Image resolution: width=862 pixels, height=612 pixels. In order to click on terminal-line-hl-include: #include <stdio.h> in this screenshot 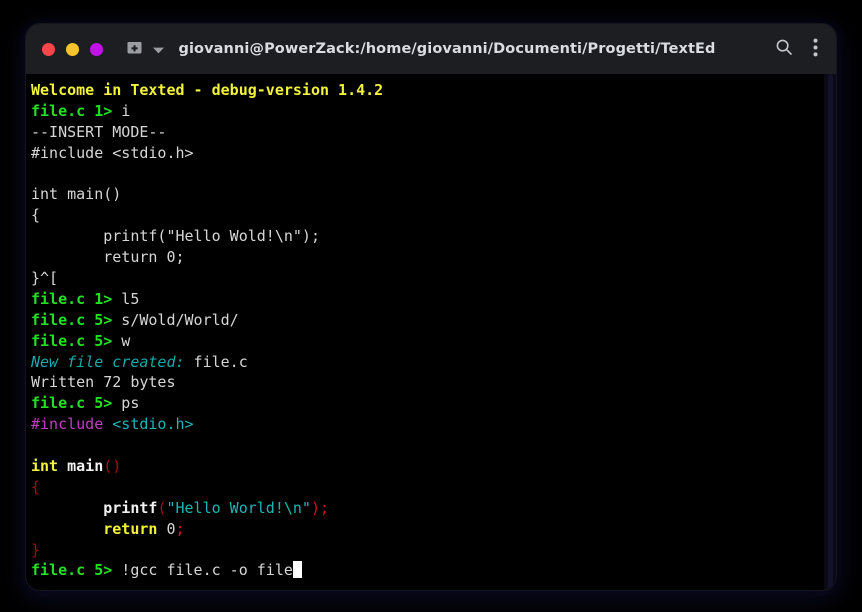, I will do `click(433, 424)`.